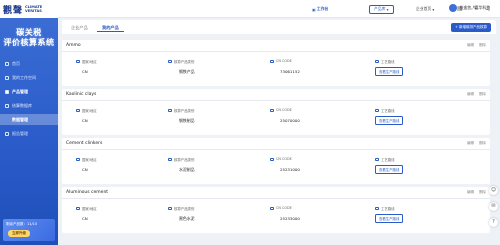 The width and height of the screenshot is (500, 245). I want to click on remaining-products: 剩余产品数：11/10, so click(22, 224).